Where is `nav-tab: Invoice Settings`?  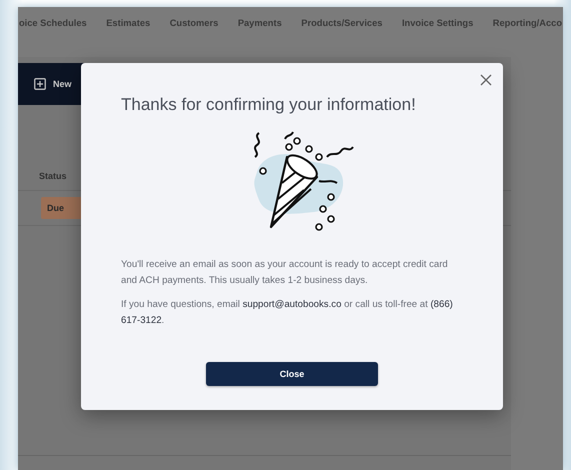 nav-tab: Invoice Settings is located at coordinates (438, 23).